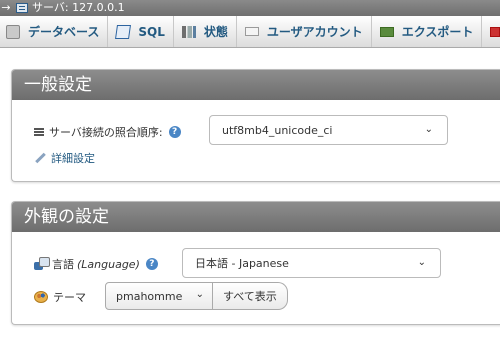 The width and height of the screenshot is (500, 346). What do you see at coordinates (40, 158) in the screenshot?
I see `wrench-icon` at bounding box center [40, 158].